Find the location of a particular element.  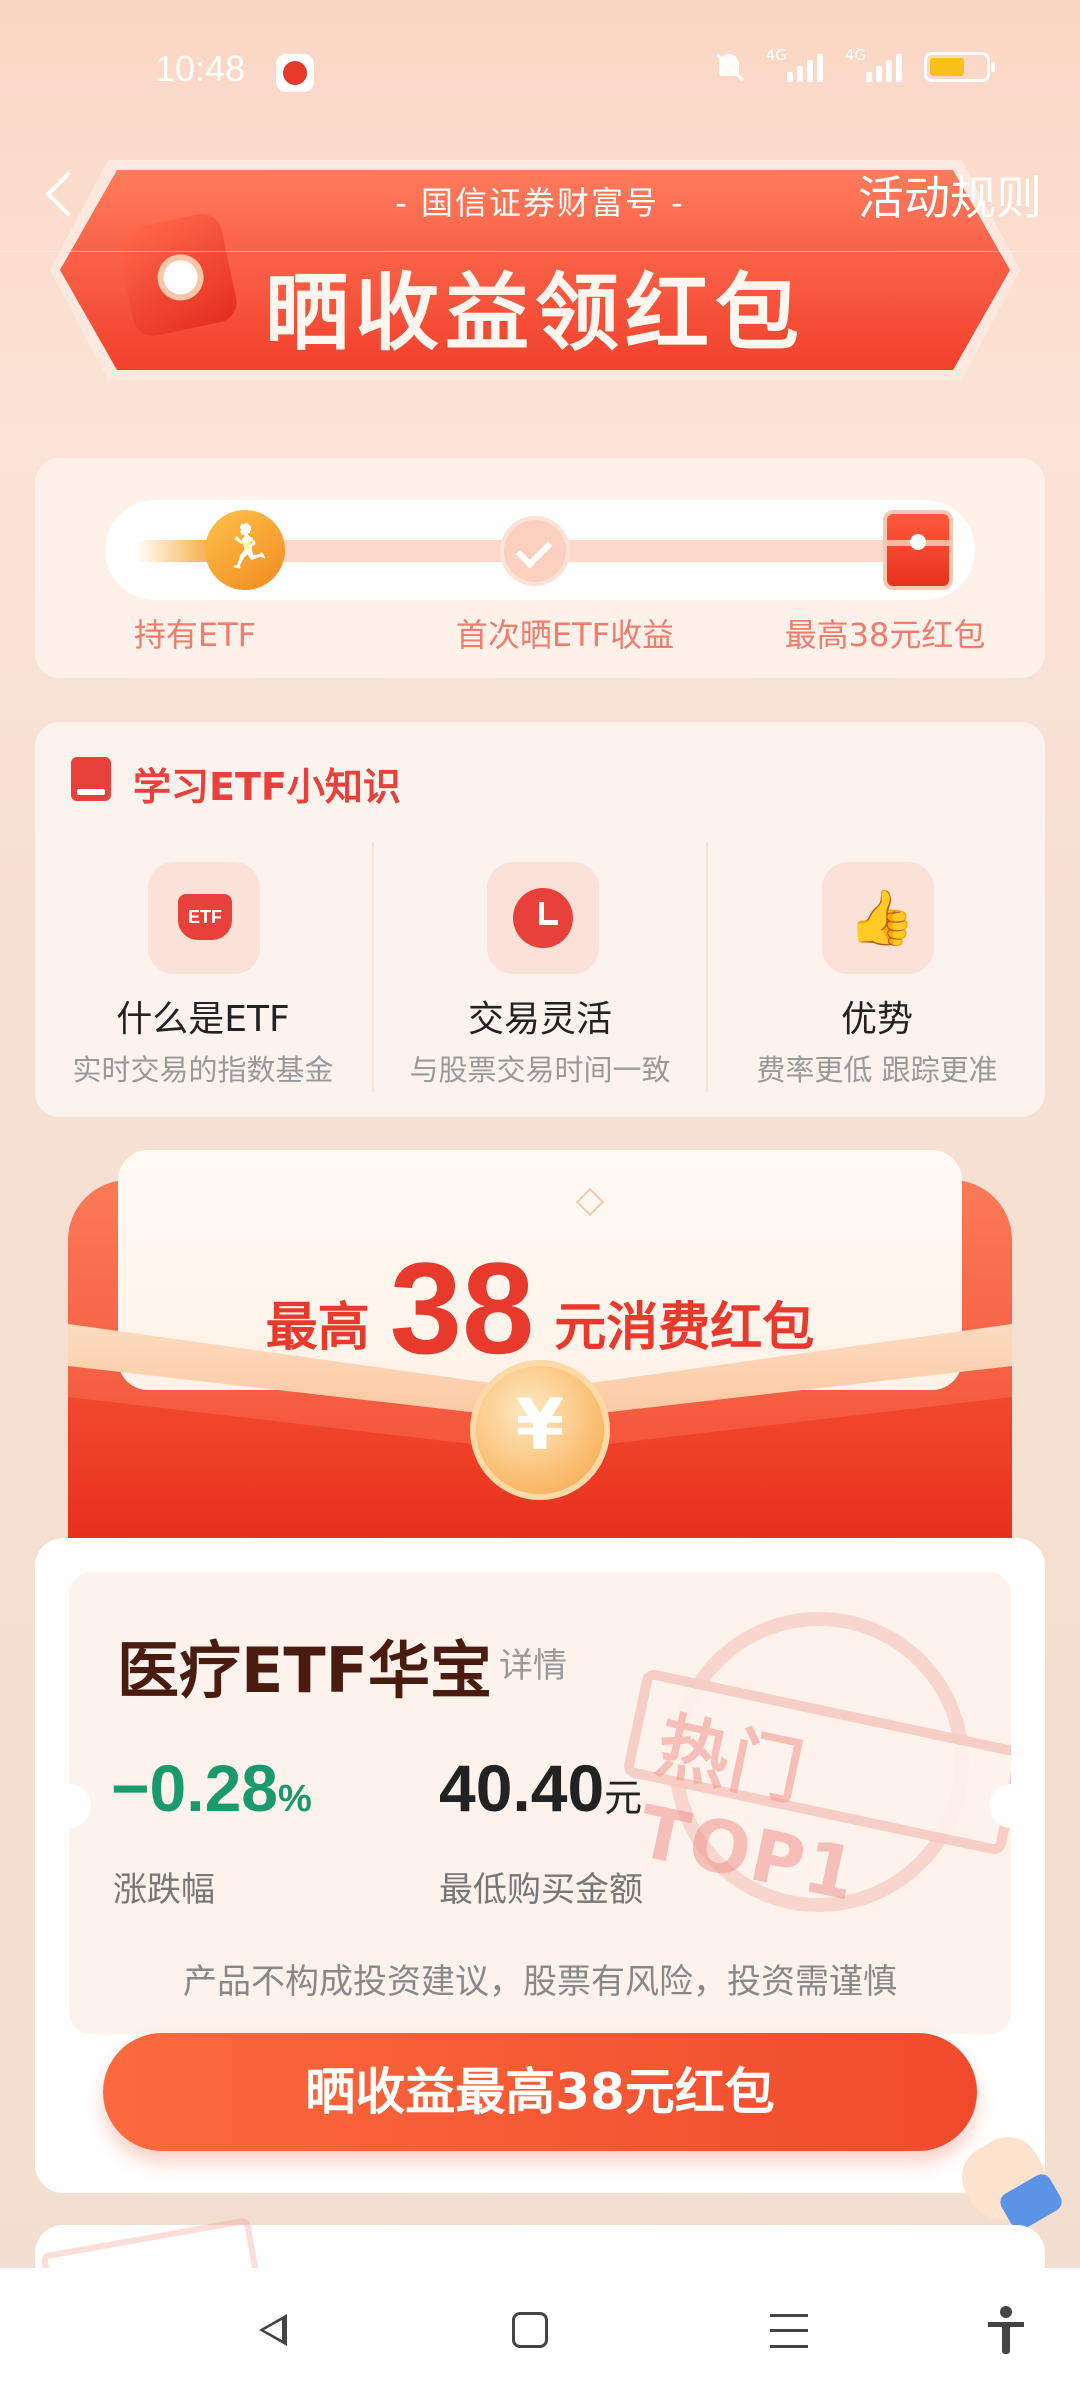

runner-icon is located at coordinates (245, 550).